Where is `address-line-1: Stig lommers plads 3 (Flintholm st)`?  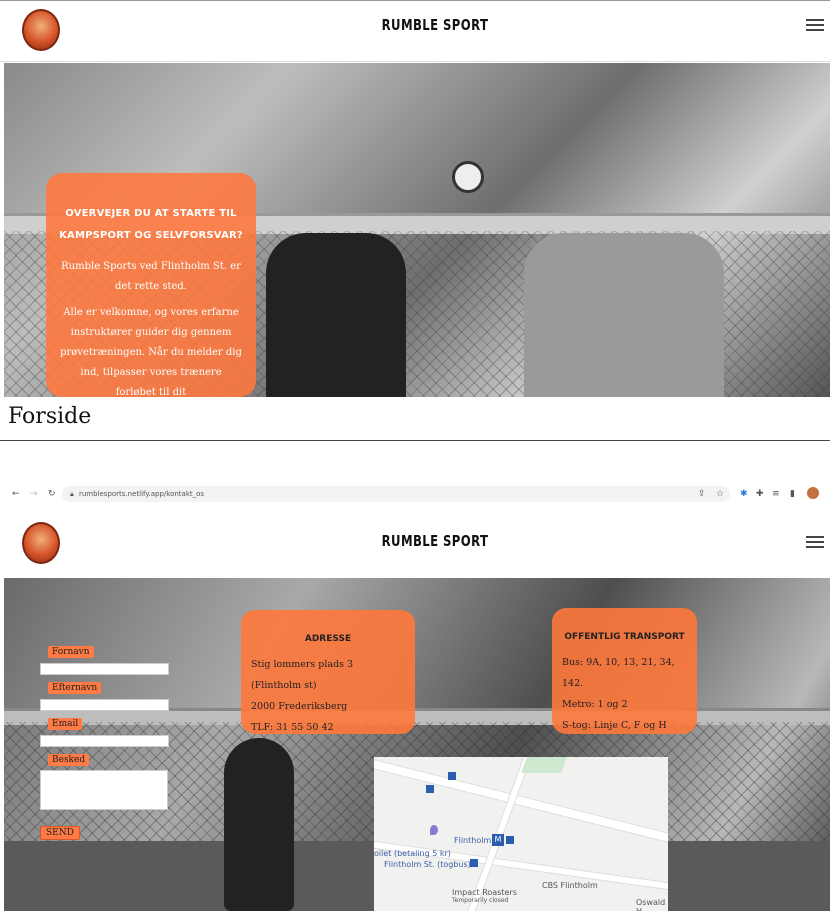
address-line-1: Stig lommers plads 3 (Flintholm st) is located at coordinates (302, 675).